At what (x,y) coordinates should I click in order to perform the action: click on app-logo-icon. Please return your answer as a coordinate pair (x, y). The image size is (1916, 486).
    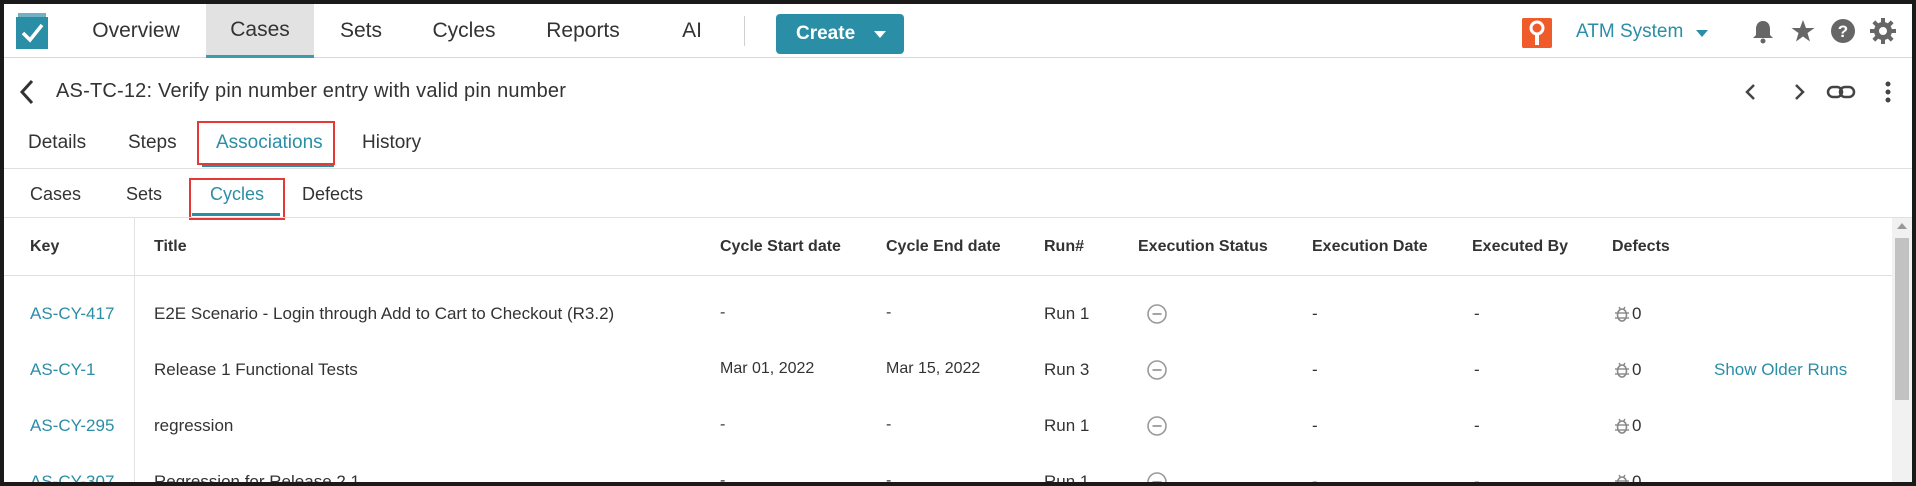
    Looking at the image, I should click on (32, 31).